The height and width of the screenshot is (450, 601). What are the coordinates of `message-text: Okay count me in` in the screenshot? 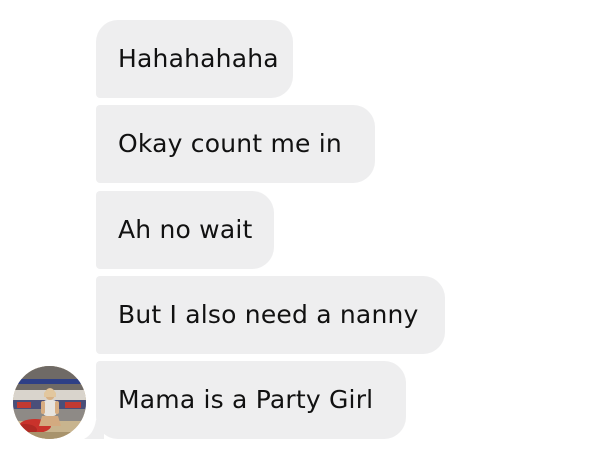 It's located at (230, 143).